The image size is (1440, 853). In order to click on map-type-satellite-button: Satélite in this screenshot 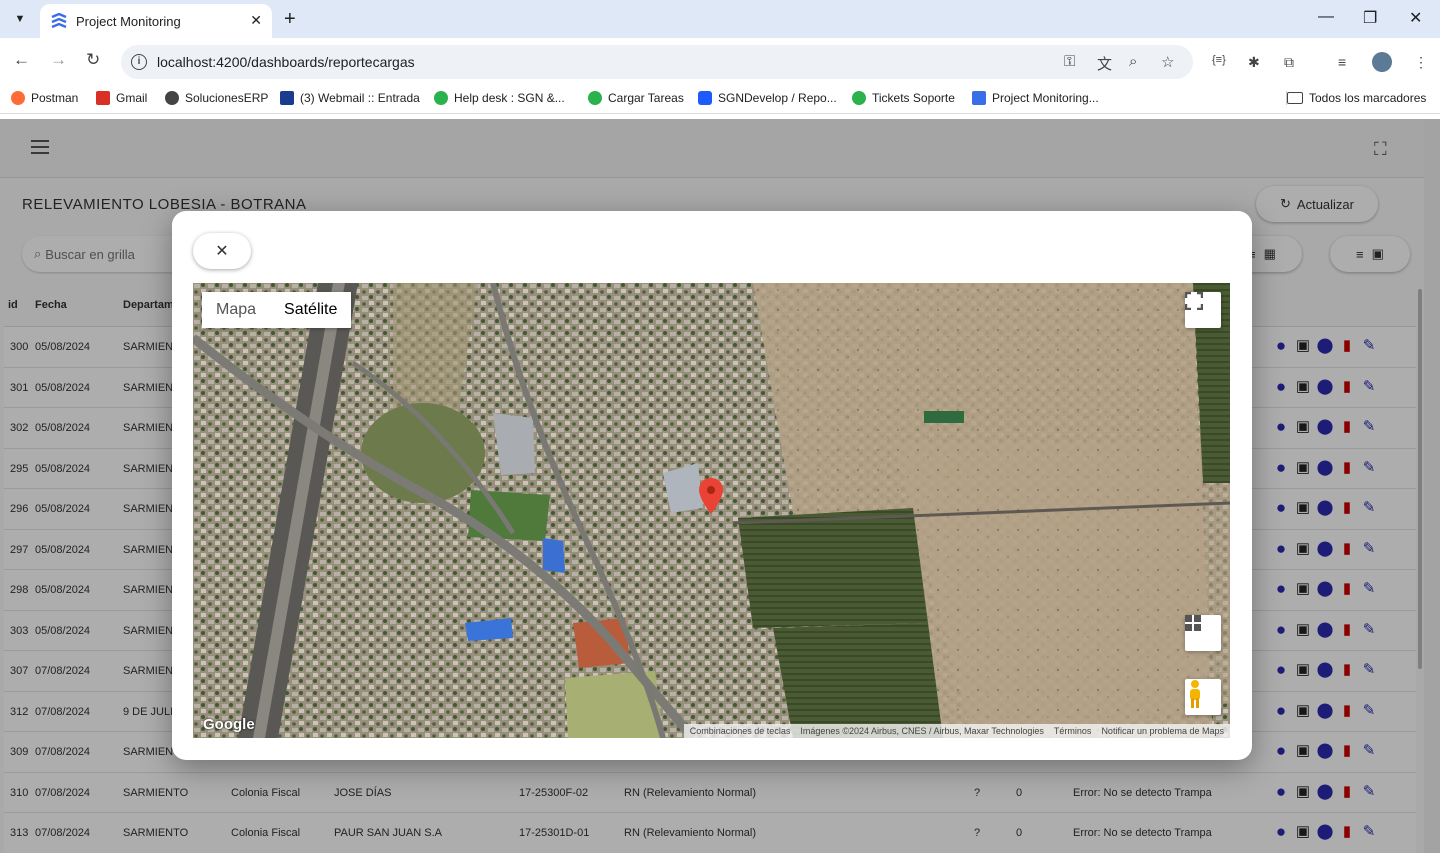, I will do `click(310, 310)`.